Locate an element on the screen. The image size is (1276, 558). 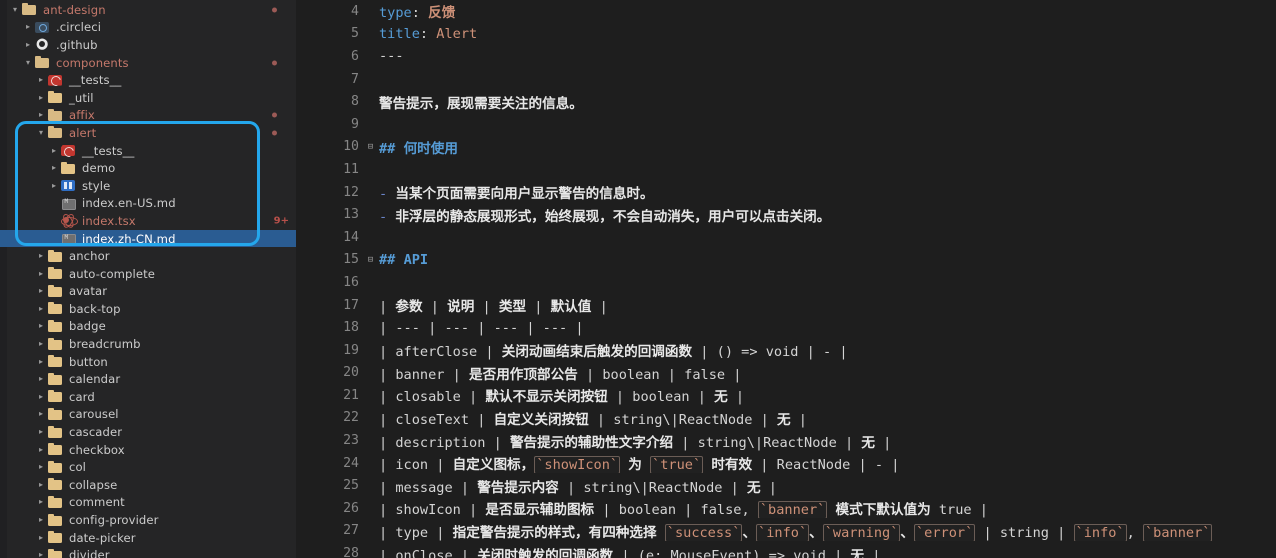
code-line: 16 is located at coordinates (786, 282).